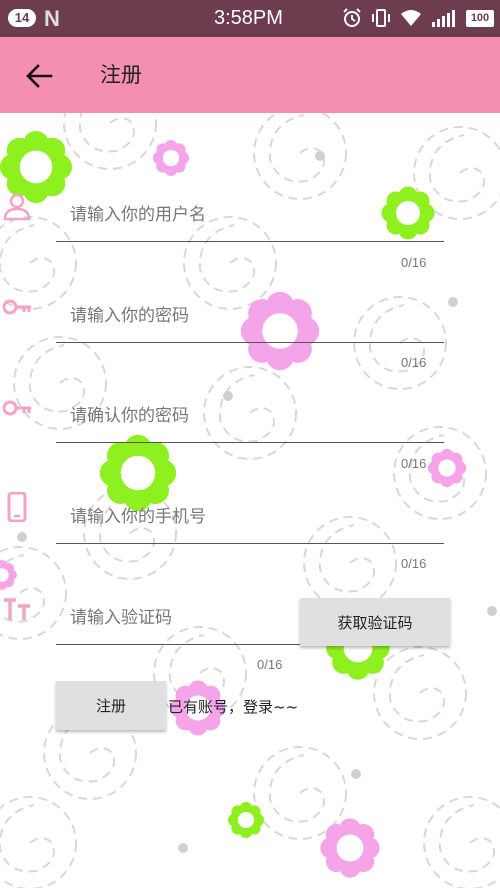 This screenshot has width=500, height=888. What do you see at coordinates (22, 18) in the screenshot?
I see `notification-count-badge: 14` at bounding box center [22, 18].